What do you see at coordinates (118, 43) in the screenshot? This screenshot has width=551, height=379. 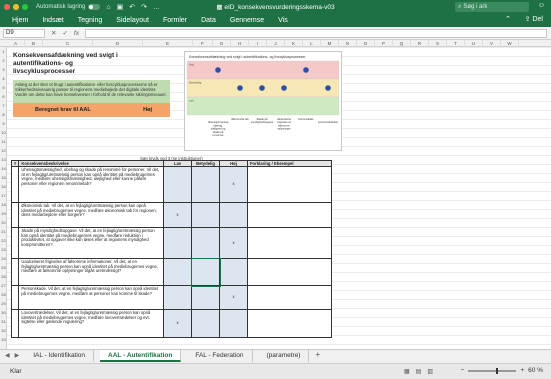 I see `column-header: D` at bounding box center [118, 43].